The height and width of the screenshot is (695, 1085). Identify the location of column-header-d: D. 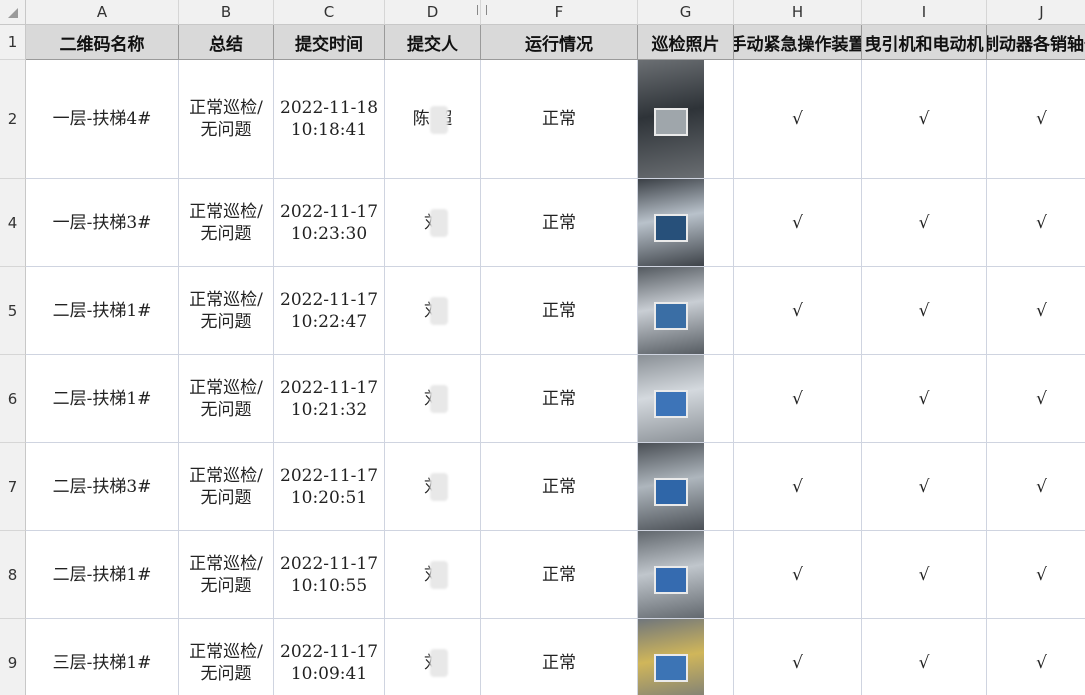
(433, 12).